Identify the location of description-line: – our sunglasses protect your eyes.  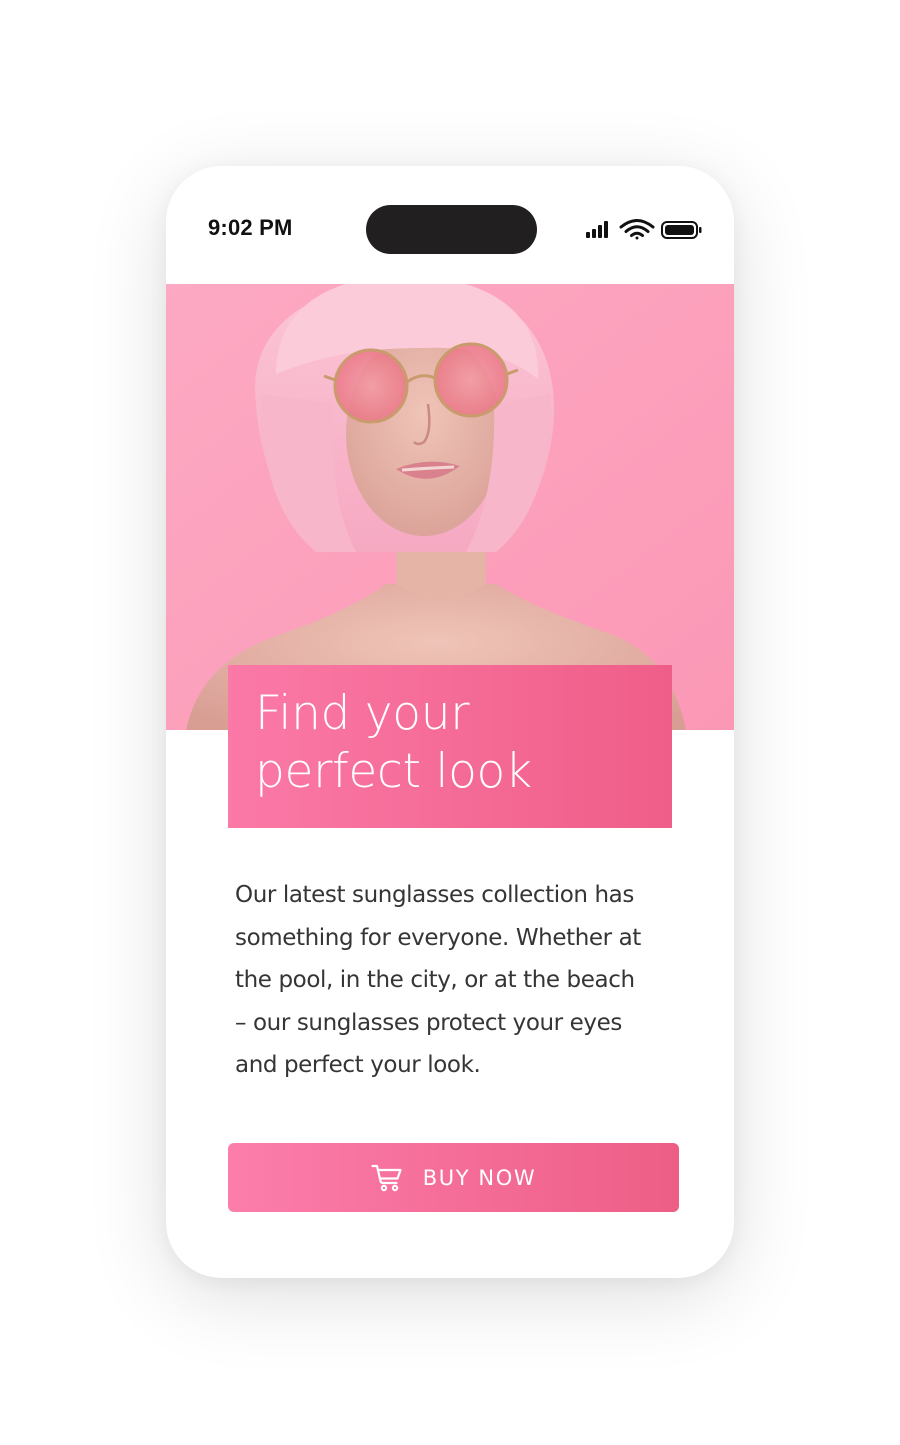
(428, 1022).